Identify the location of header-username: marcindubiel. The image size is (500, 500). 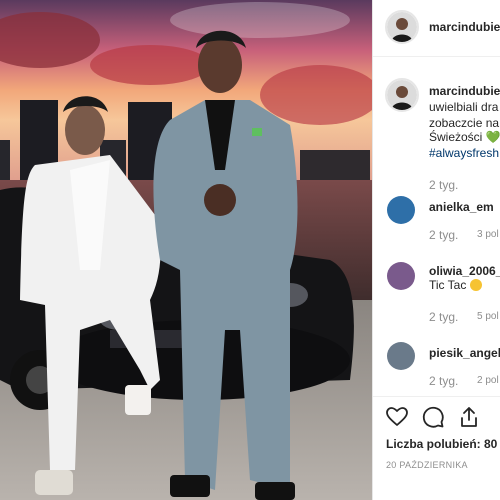
(464, 27).